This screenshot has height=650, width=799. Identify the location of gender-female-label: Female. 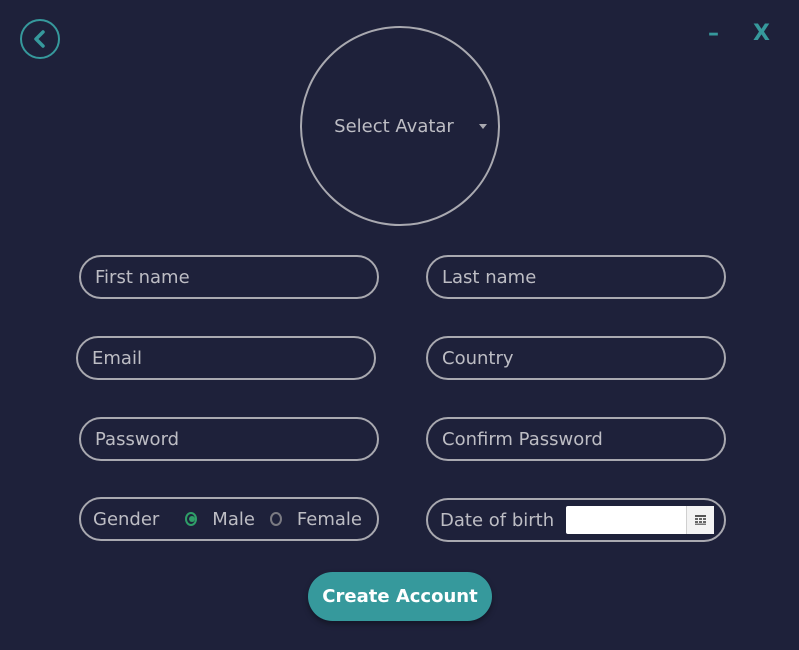
(329, 519).